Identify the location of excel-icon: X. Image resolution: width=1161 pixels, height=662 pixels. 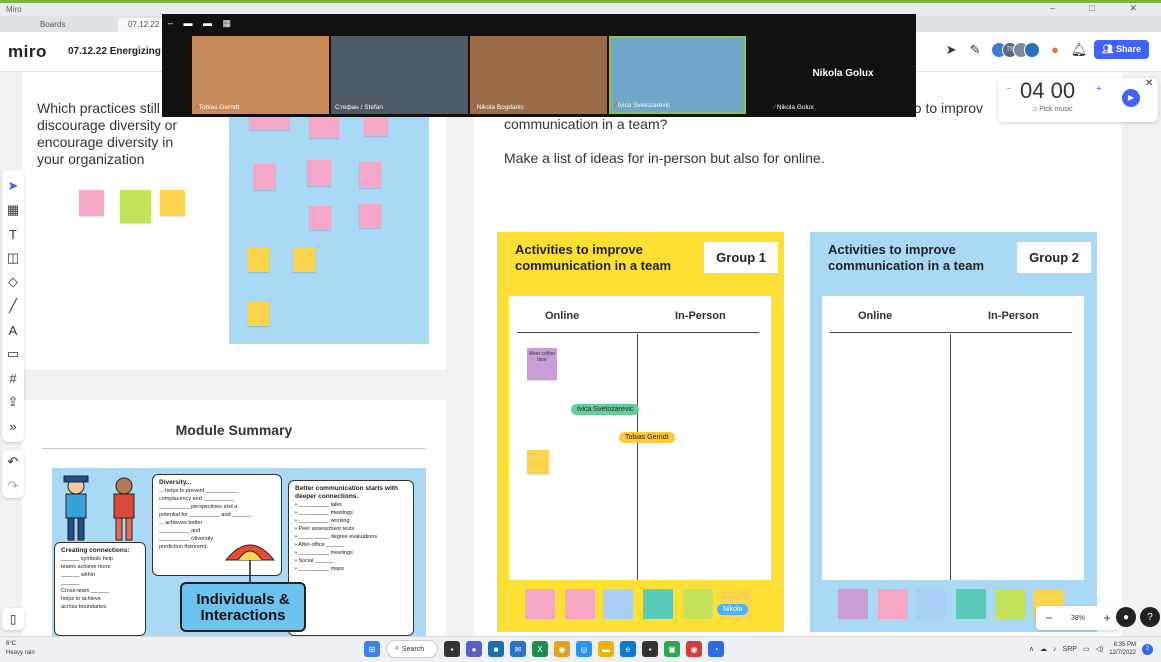
(540, 649).